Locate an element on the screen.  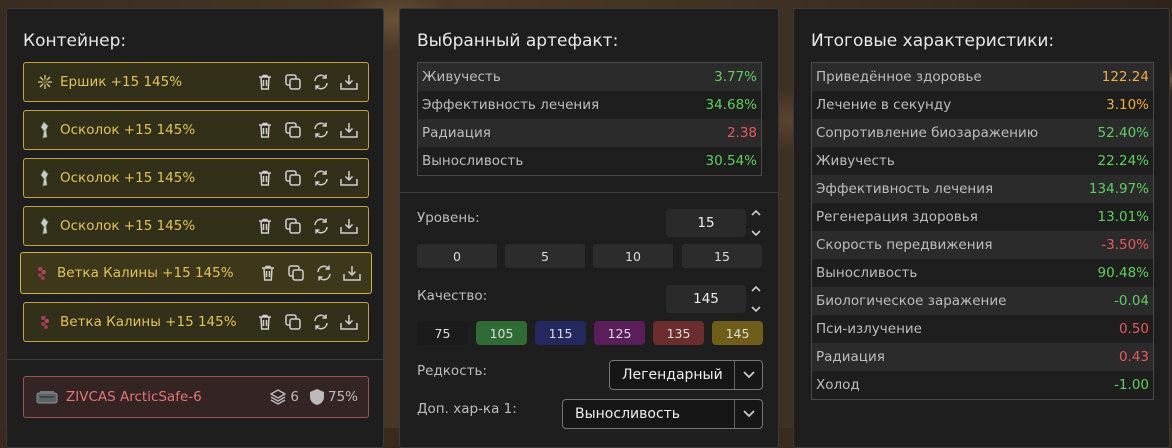
quality-input: 145 is located at coordinates (706, 299).